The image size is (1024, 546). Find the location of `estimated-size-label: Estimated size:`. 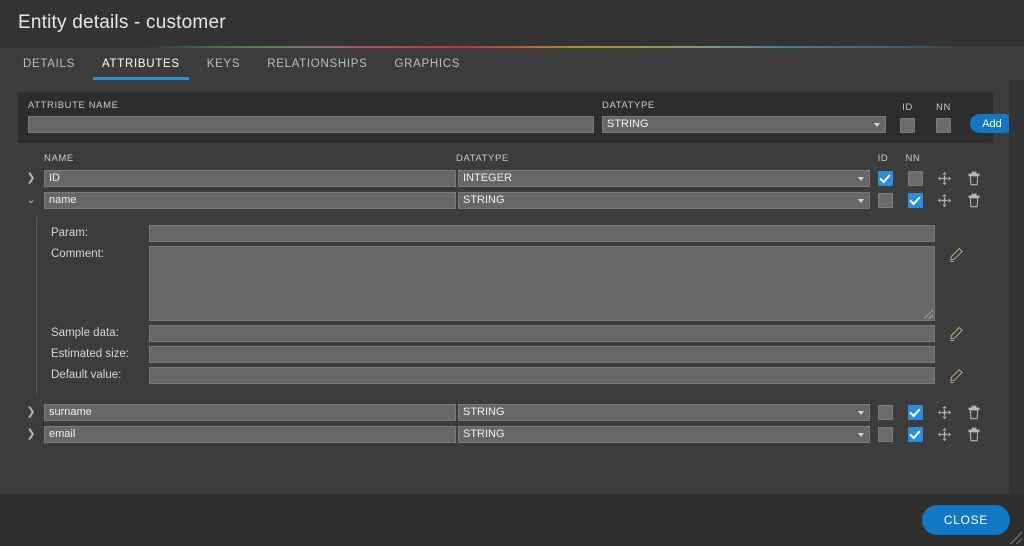

estimated-size-label: Estimated size: is located at coordinates (90, 354).